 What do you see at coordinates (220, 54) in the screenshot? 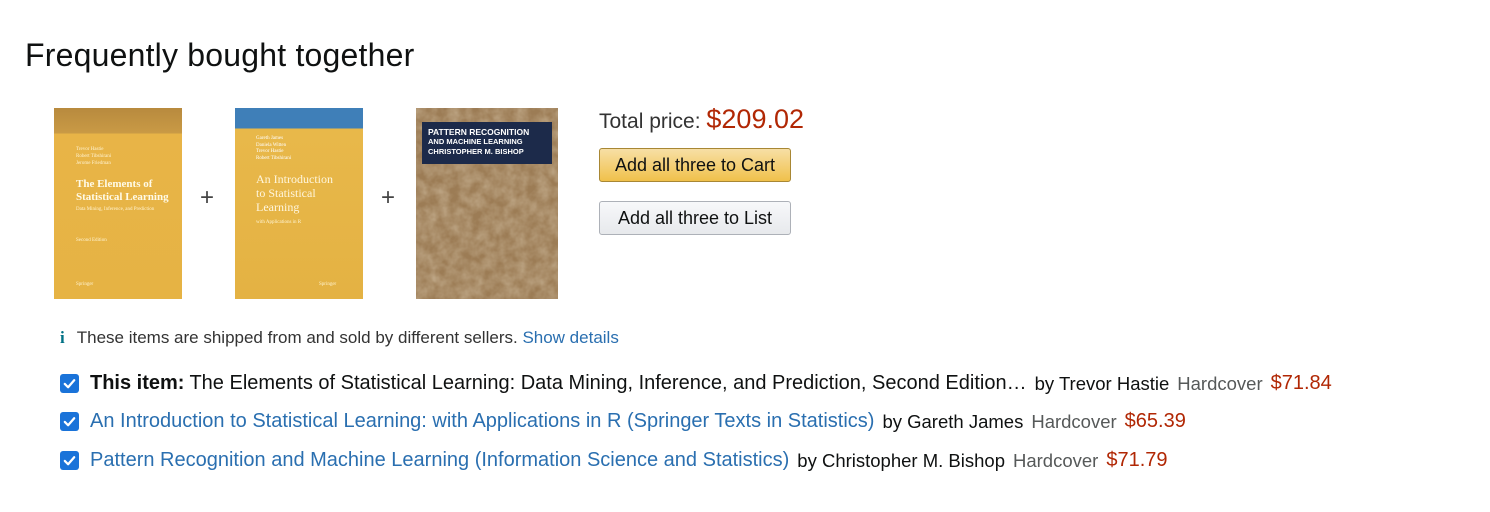
I see `section-heading: Frequently bought together` at bounding box center [220, 54].